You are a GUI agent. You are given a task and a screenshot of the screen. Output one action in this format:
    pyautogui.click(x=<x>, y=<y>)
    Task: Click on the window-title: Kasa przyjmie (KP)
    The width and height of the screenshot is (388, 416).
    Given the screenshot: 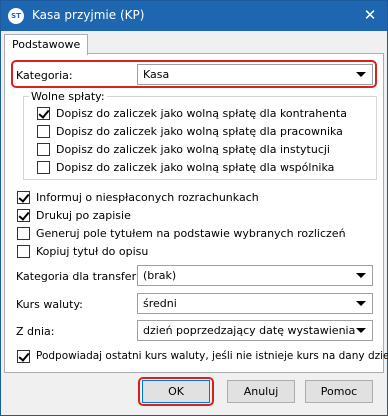 What is the action you would take?
    pyautogui.click(x=88, y=15)
    